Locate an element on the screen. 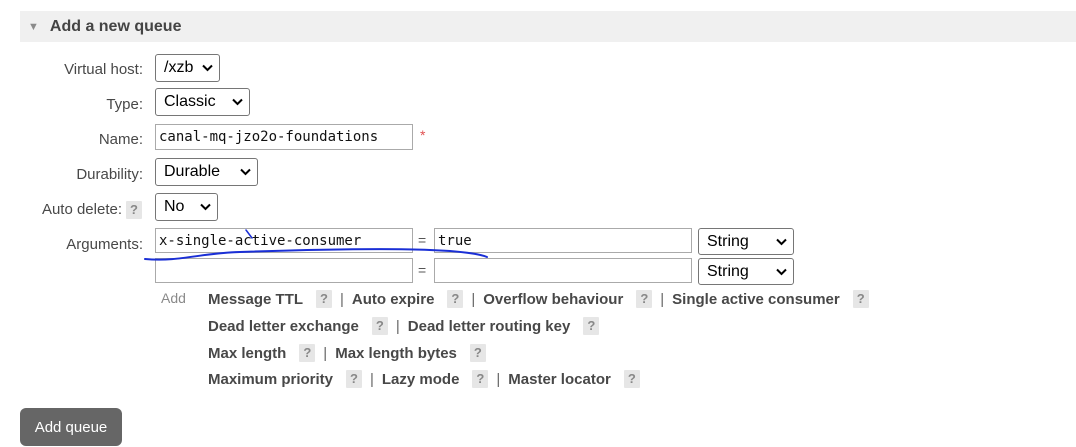 This screenshot has height=447, width=1076. link-single-active-consumer: Single active consumer is located at coordinates (756, 299).